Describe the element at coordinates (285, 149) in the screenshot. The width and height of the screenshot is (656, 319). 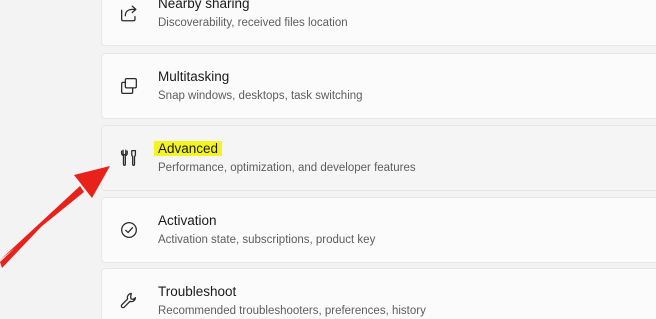
I see `settings-item-title: Advanced` at that location.